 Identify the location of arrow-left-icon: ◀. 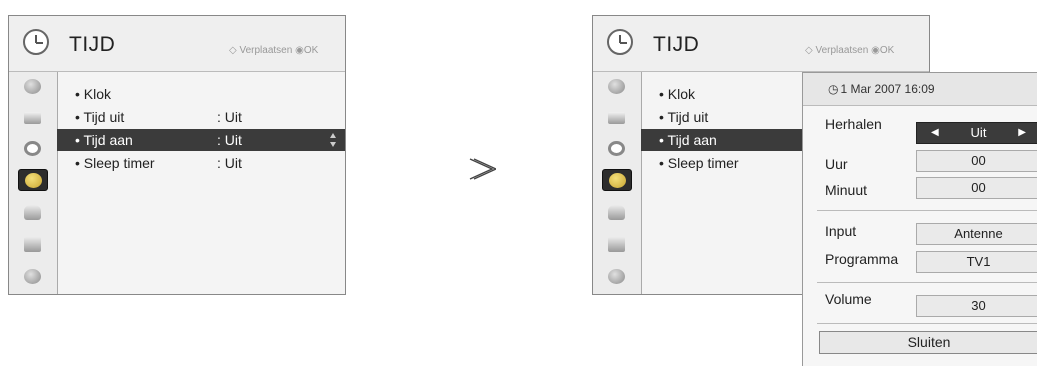
(935, 133).